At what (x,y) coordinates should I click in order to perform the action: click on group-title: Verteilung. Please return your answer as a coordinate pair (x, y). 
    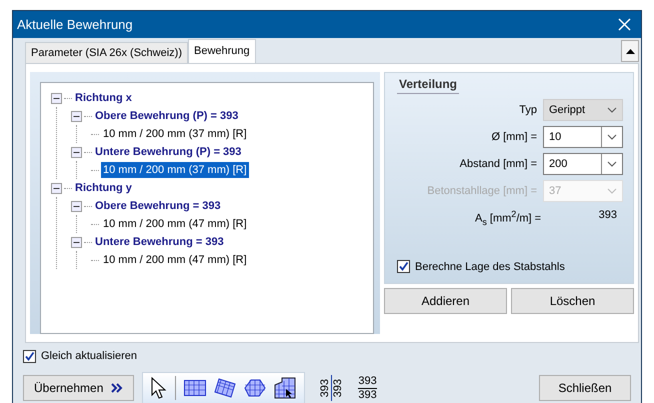
    Looking at the image, I should click on (428, 85).